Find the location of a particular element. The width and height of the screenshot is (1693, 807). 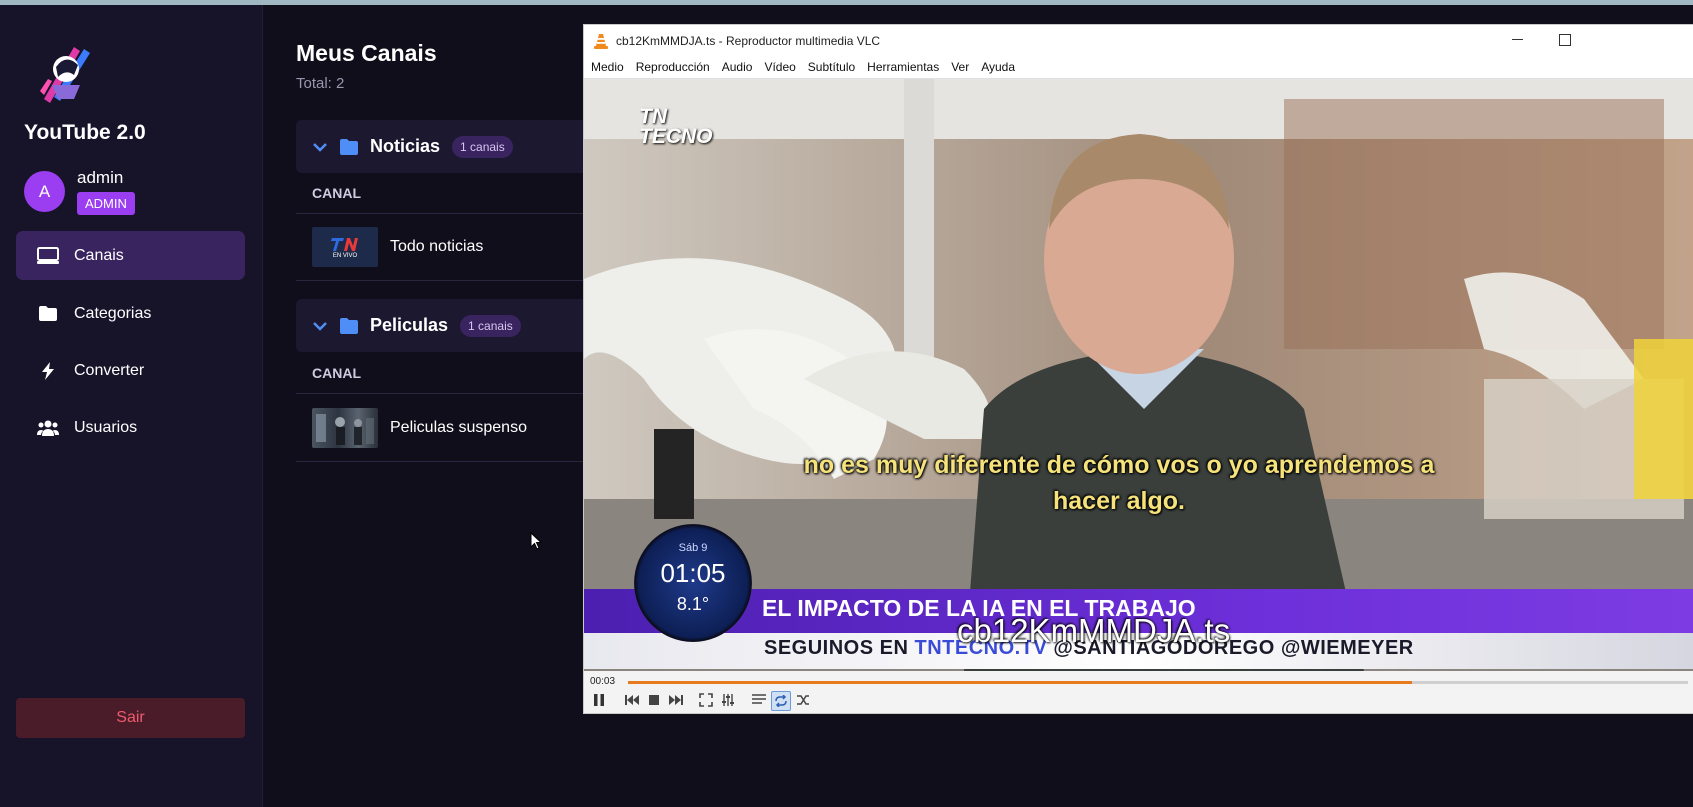

osd-filename: cb12KmMMDJA.ts is located at coordinates (1094, 630).